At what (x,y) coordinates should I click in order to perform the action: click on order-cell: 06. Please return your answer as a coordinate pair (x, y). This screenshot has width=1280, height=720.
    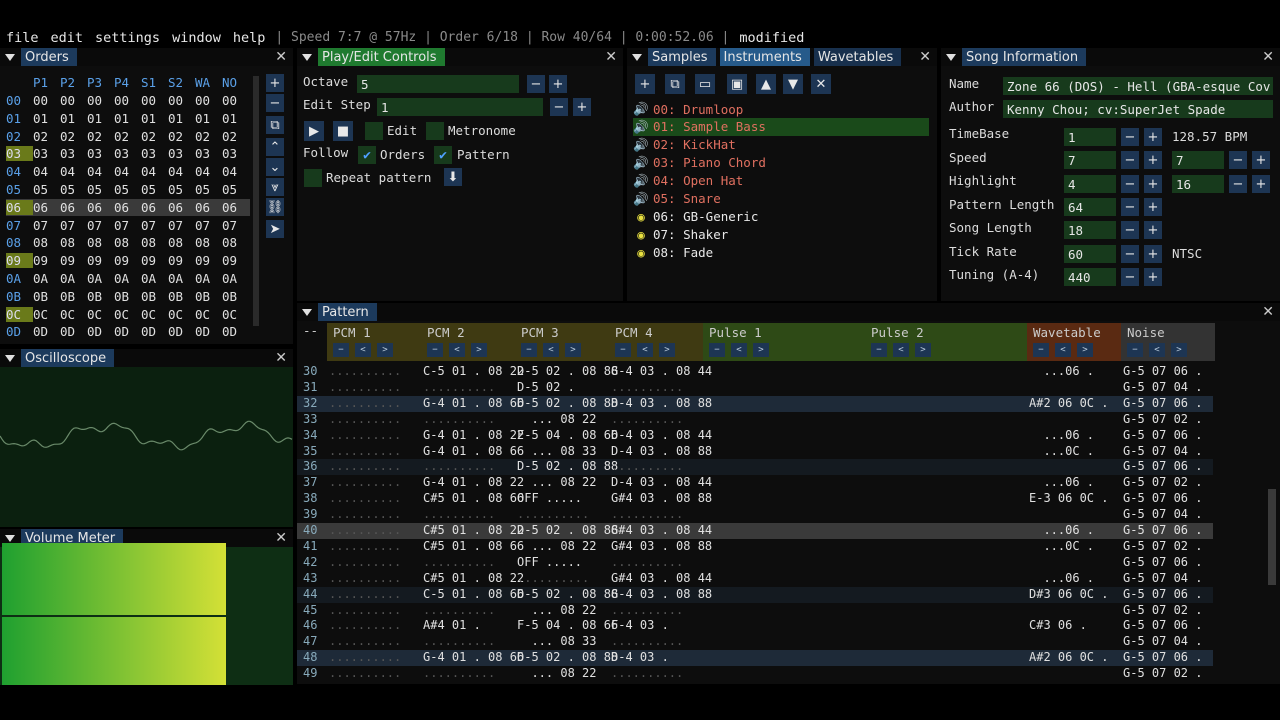
    Looking at the image, I should click on (73, 207).